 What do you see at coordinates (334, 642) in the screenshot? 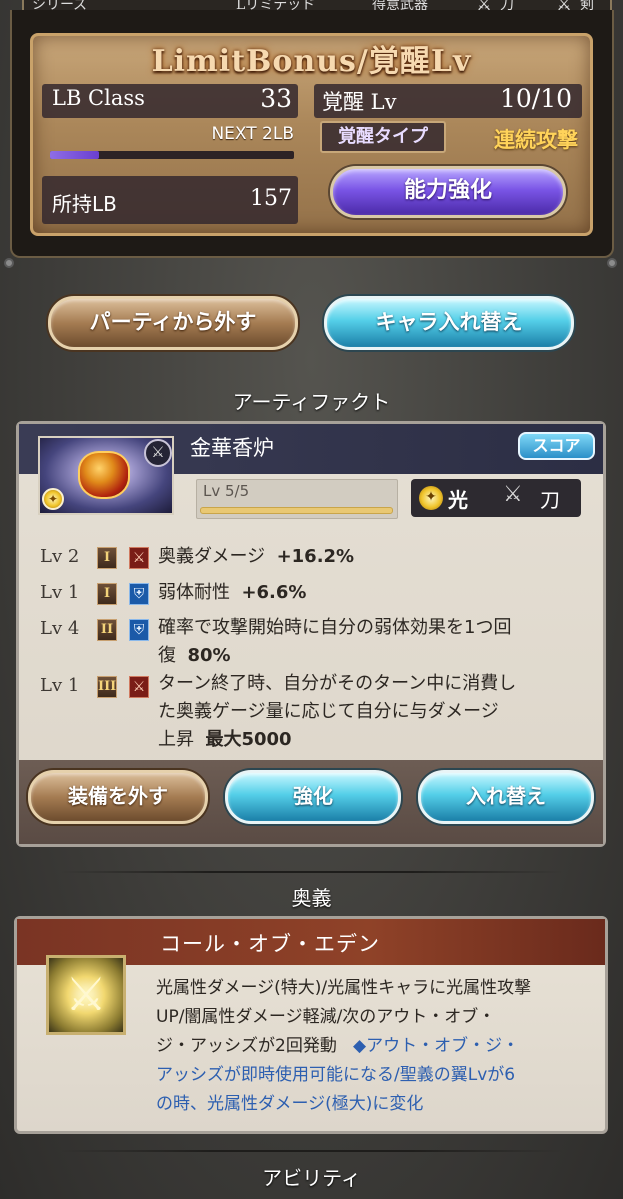
I see `skill-description: 確率で攻撃開始時に自分の弱体効果を1つ回 復 80%` at bounding box center [334, 642].